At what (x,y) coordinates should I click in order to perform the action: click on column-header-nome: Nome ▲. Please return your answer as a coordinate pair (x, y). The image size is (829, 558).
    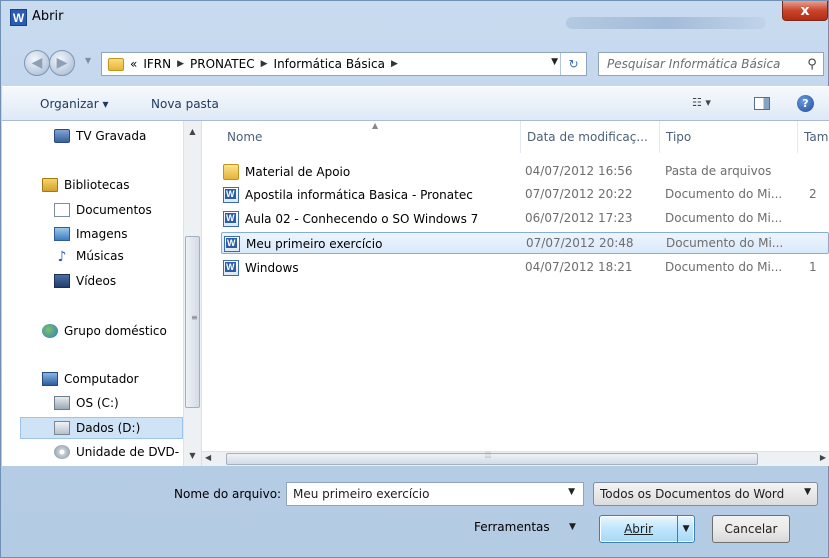
    Looking at the image, I should click on (371, 137).